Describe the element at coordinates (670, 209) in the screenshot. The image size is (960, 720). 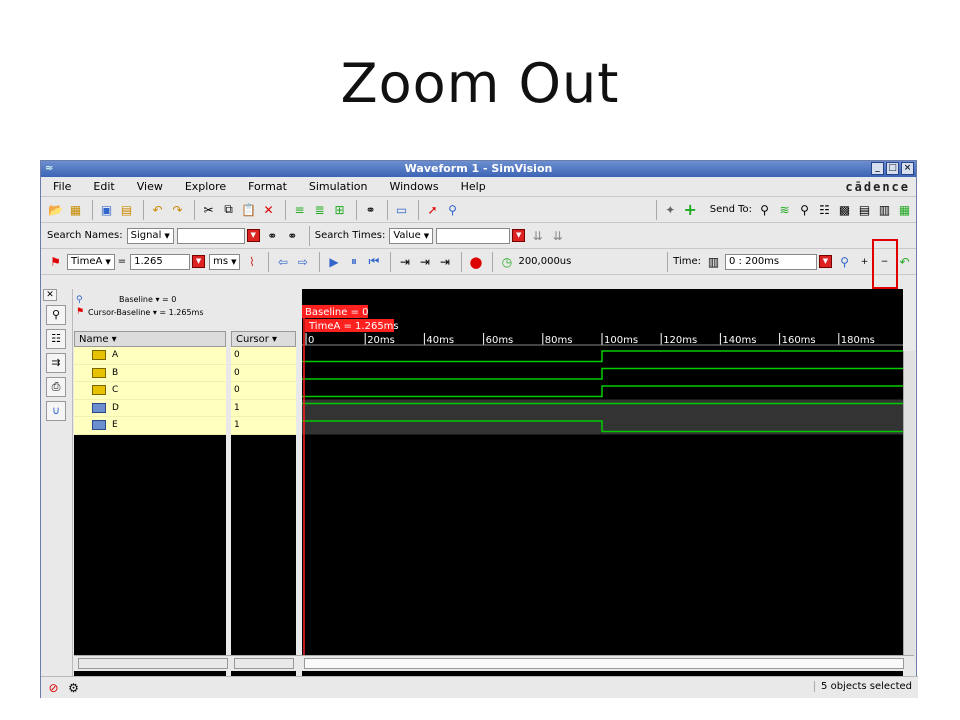
I see `wizard-icon: ✦` at that location.